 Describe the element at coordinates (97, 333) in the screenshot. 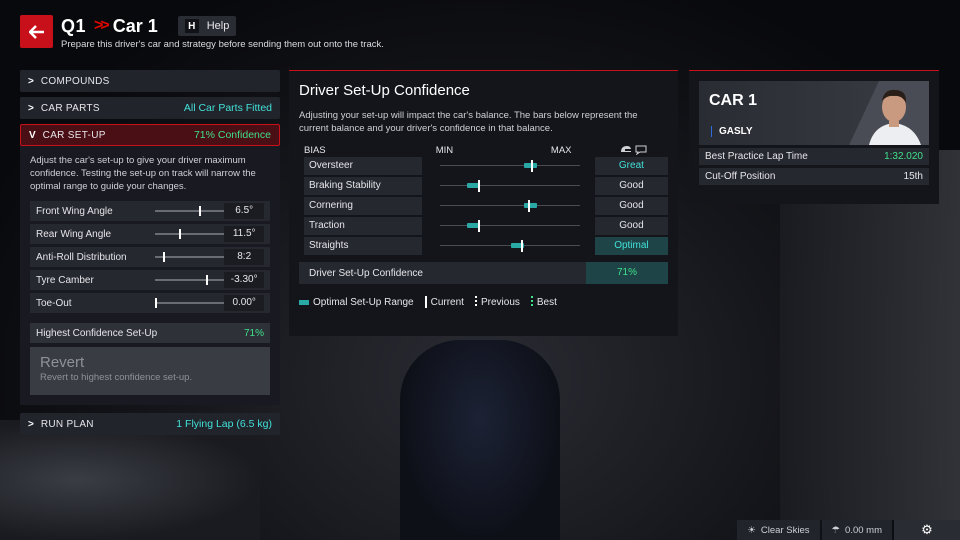

I see `highest-confidence-label: Highest Confidence Set-Up` at that location.